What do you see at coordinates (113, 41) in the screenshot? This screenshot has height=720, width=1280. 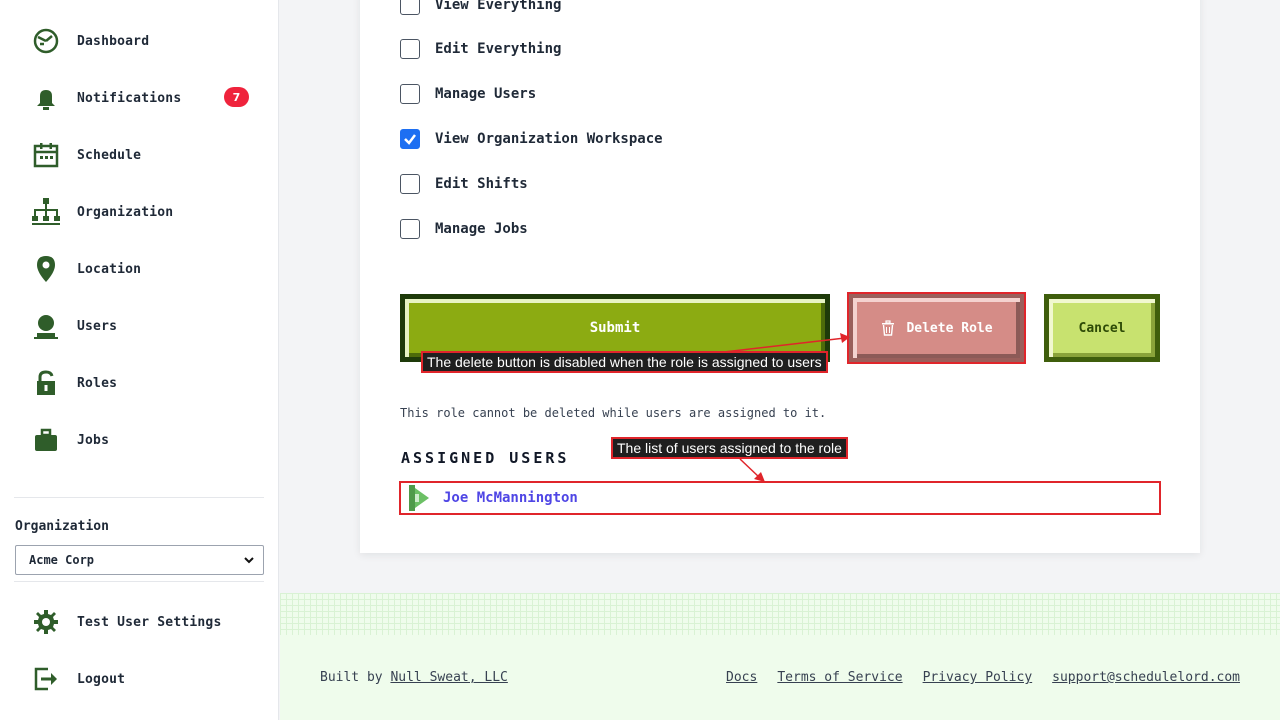 I see `sidebar-item-label: Dashboard` at bounding box center [113, 41].